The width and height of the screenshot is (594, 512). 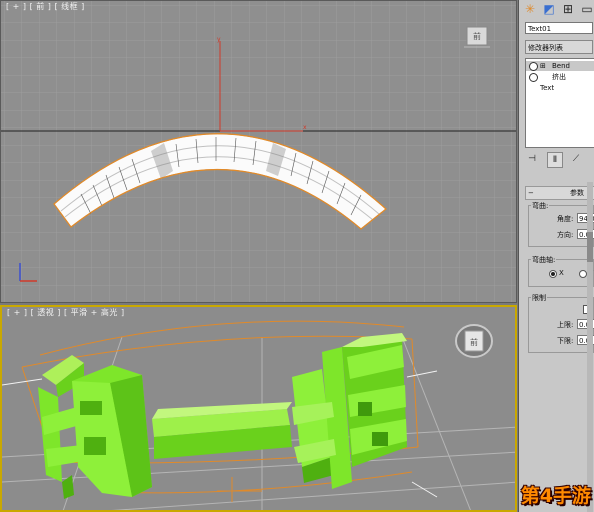 I want to click on bend-group-label: 弯曲:, so click(x=540, y=206).